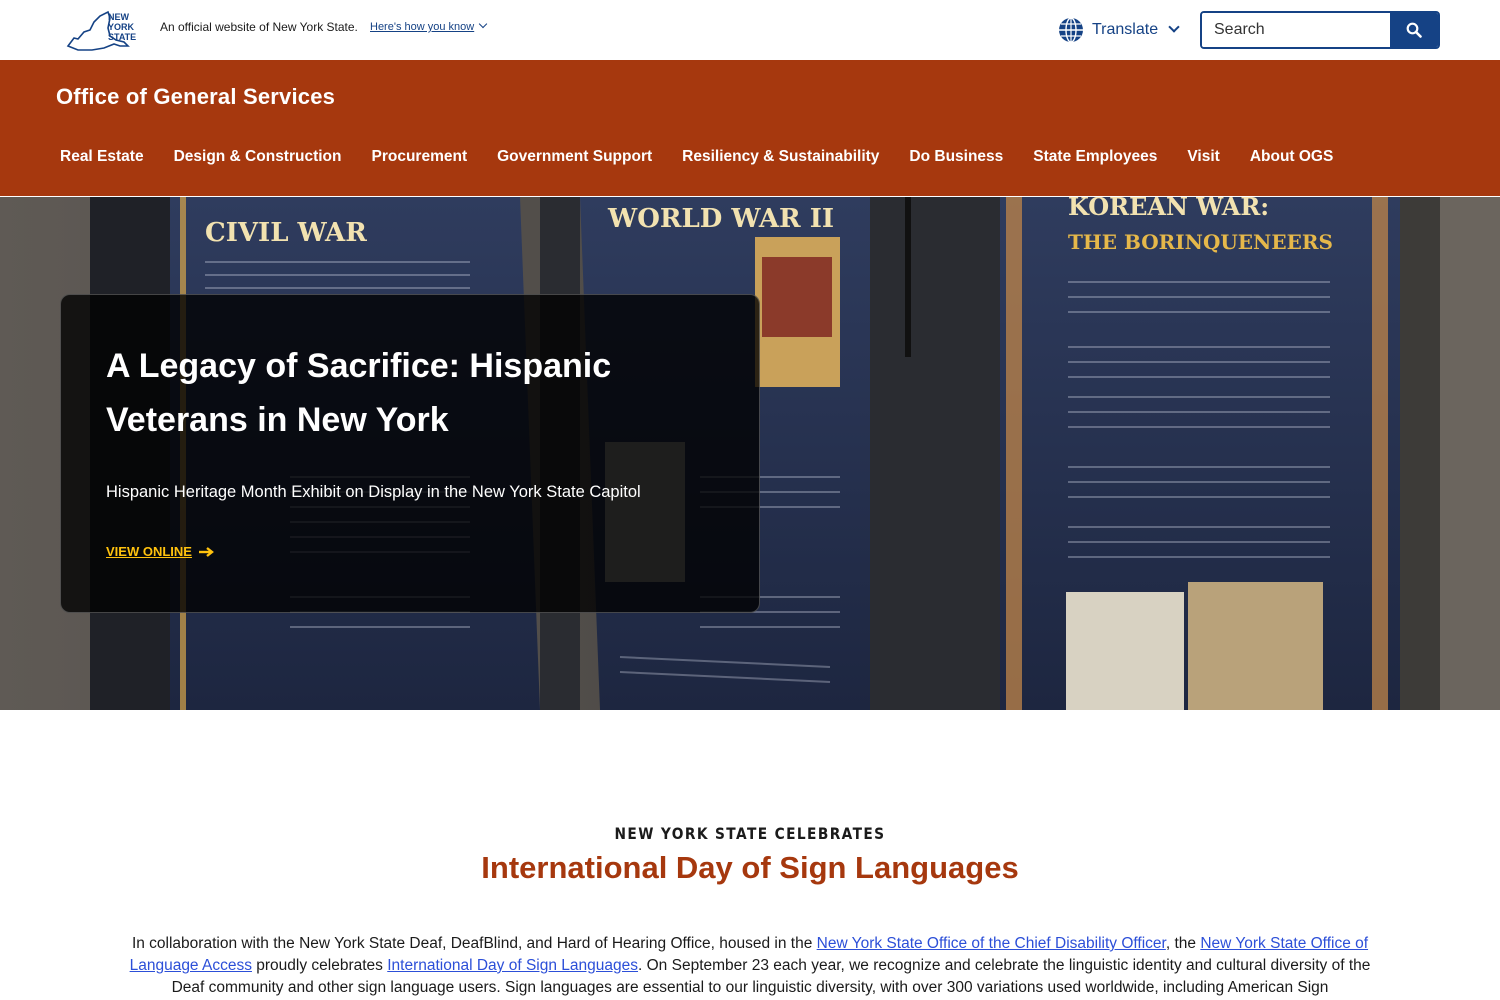  Describe the element at coordinates (121, 27) in the screenshot. I see `svg-text: YORK` at that location.